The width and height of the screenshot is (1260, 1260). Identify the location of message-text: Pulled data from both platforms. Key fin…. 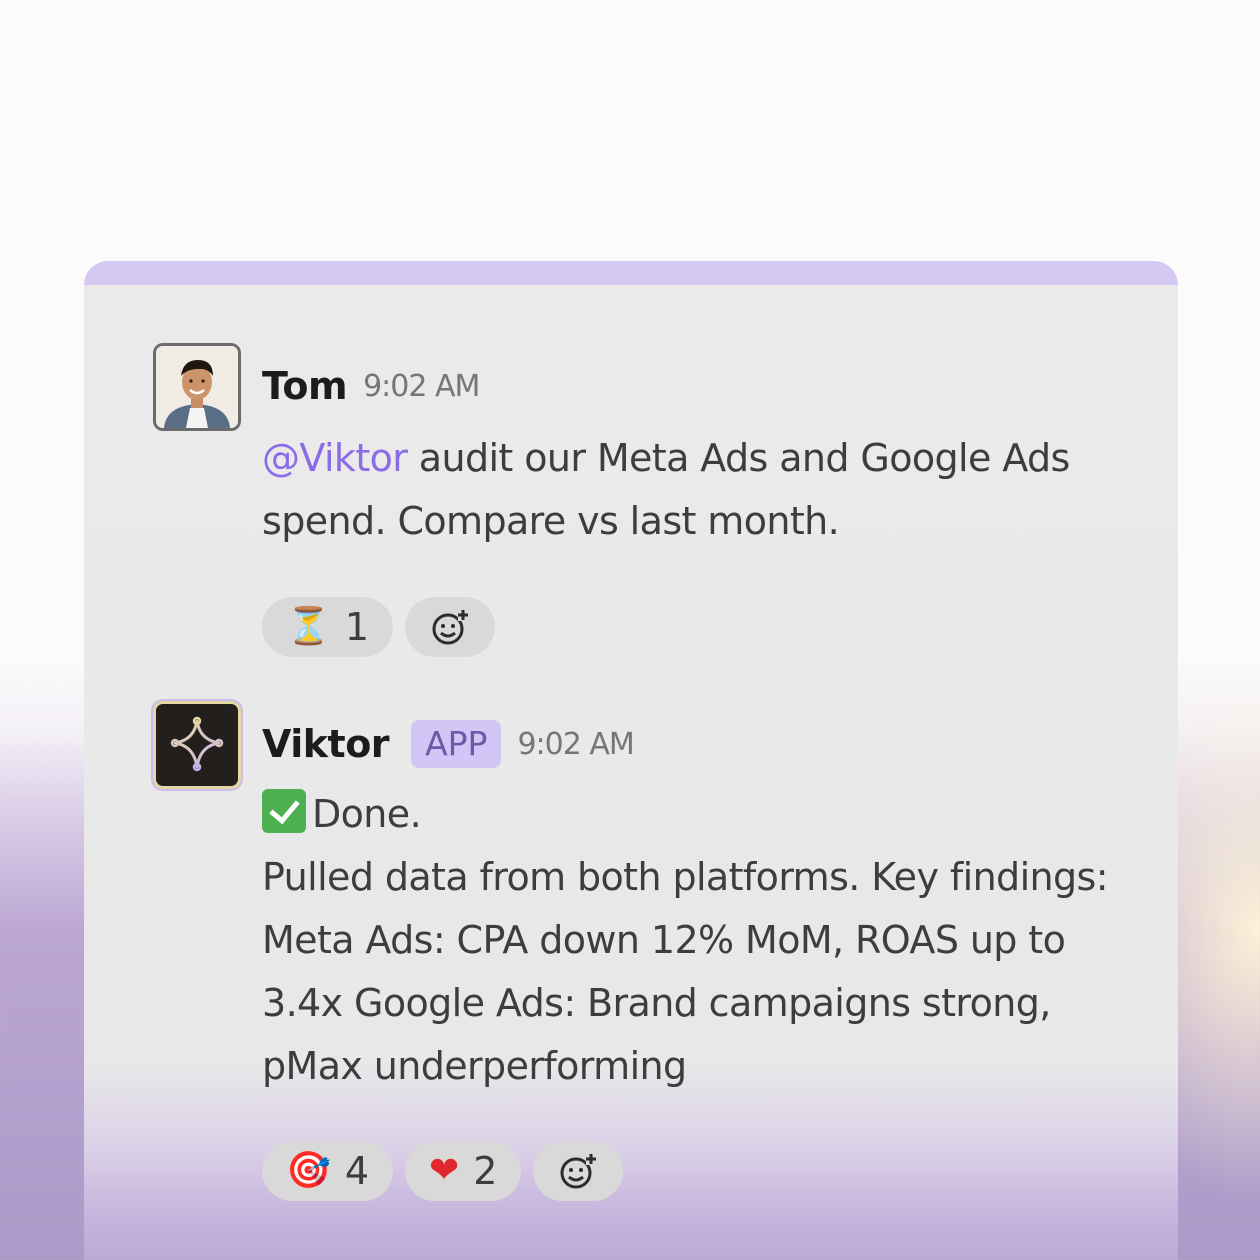
(685, 971).